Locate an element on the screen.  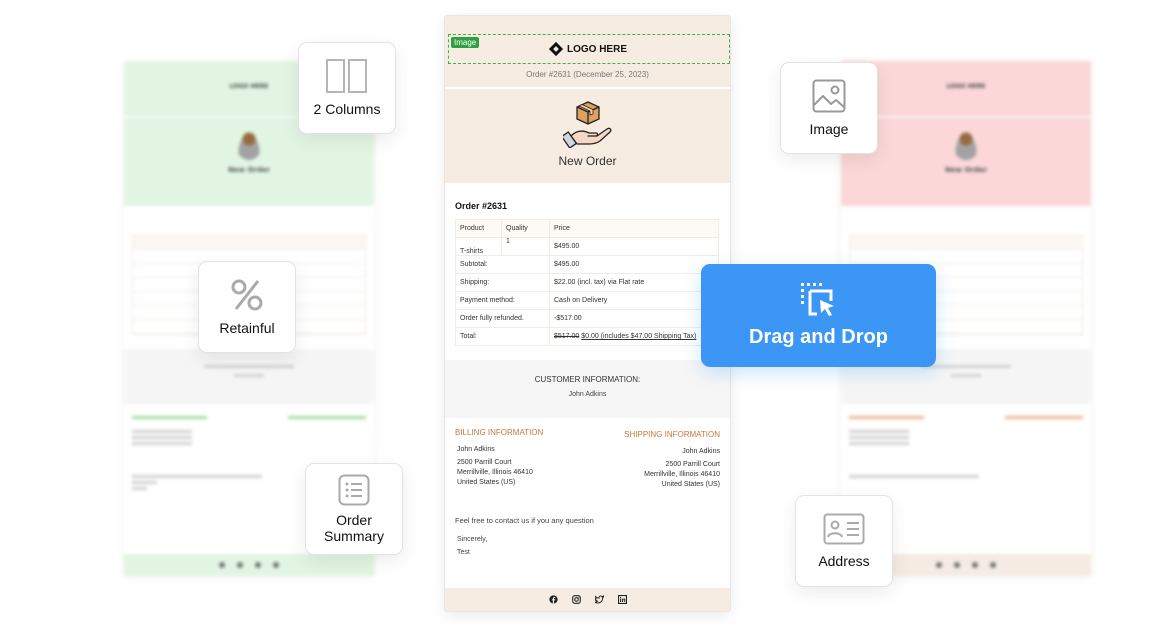
quantity-cell: 1 is located at coordinates (525, 246).